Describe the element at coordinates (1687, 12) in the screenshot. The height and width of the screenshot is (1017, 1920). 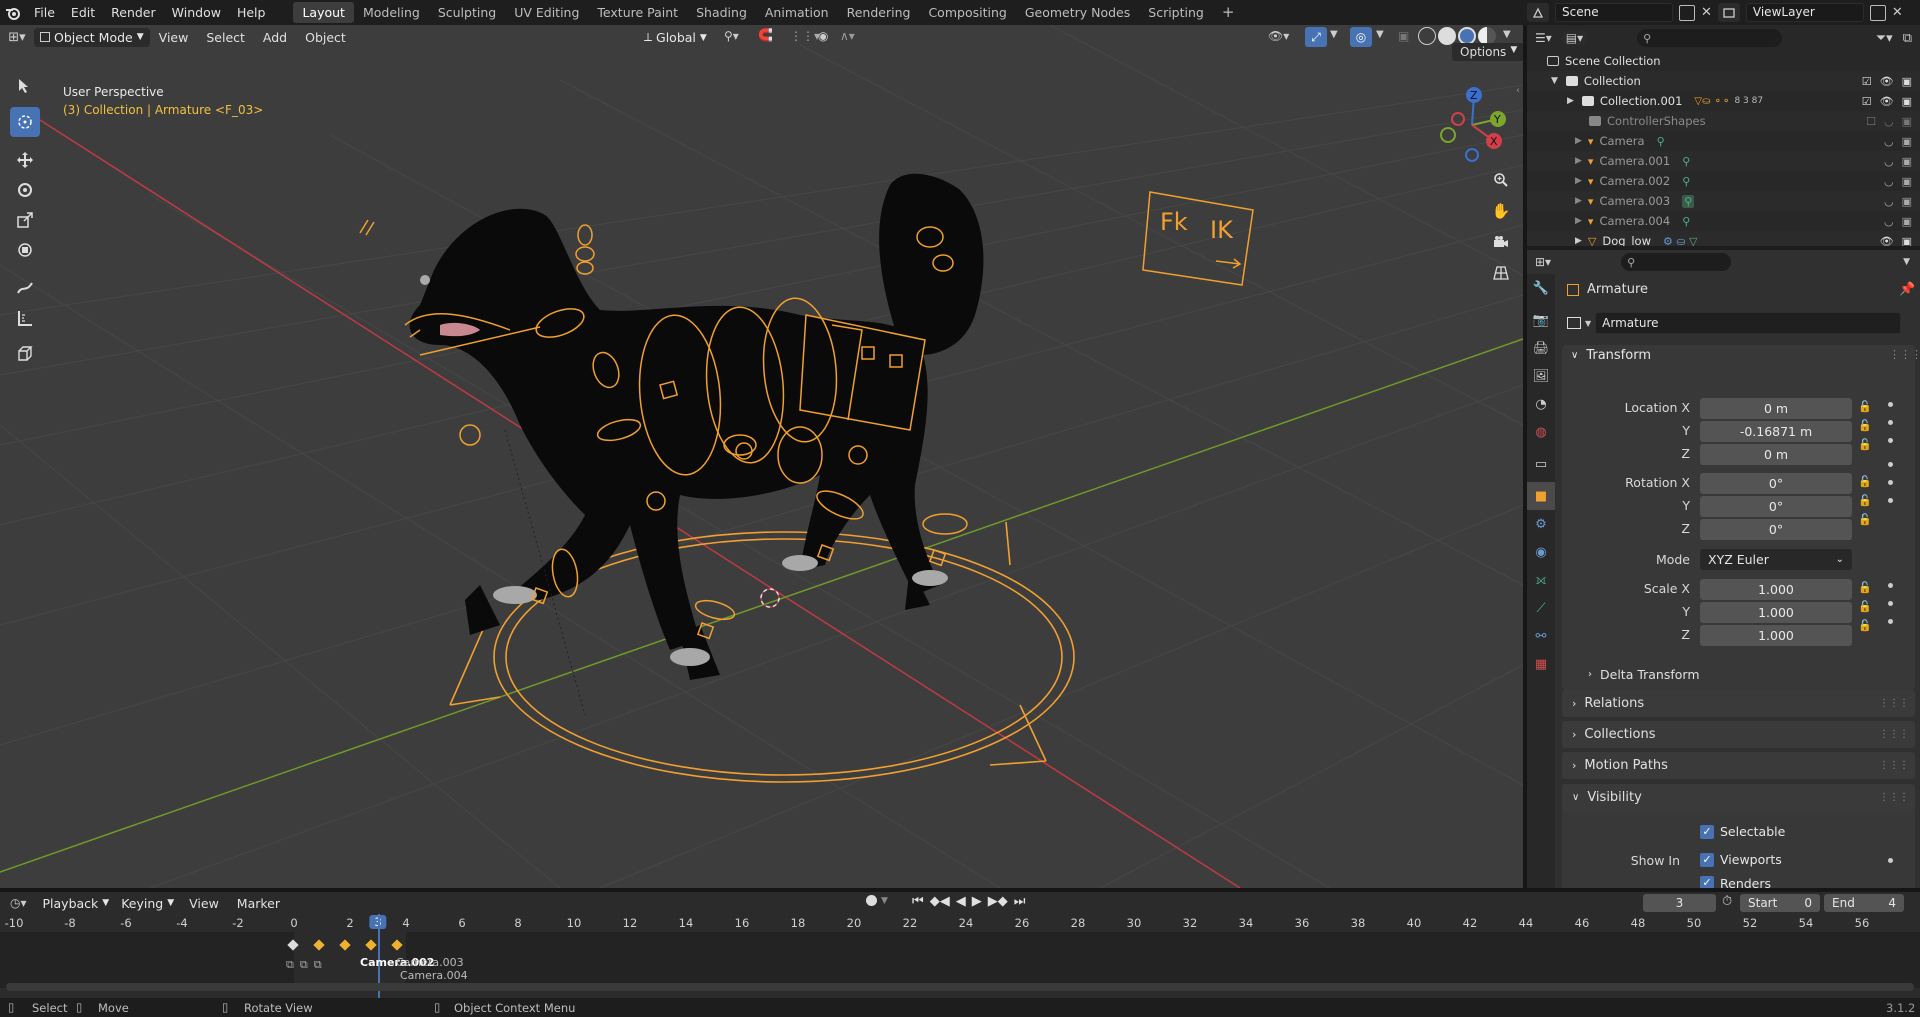
I see `new-scene-icon` at that location.